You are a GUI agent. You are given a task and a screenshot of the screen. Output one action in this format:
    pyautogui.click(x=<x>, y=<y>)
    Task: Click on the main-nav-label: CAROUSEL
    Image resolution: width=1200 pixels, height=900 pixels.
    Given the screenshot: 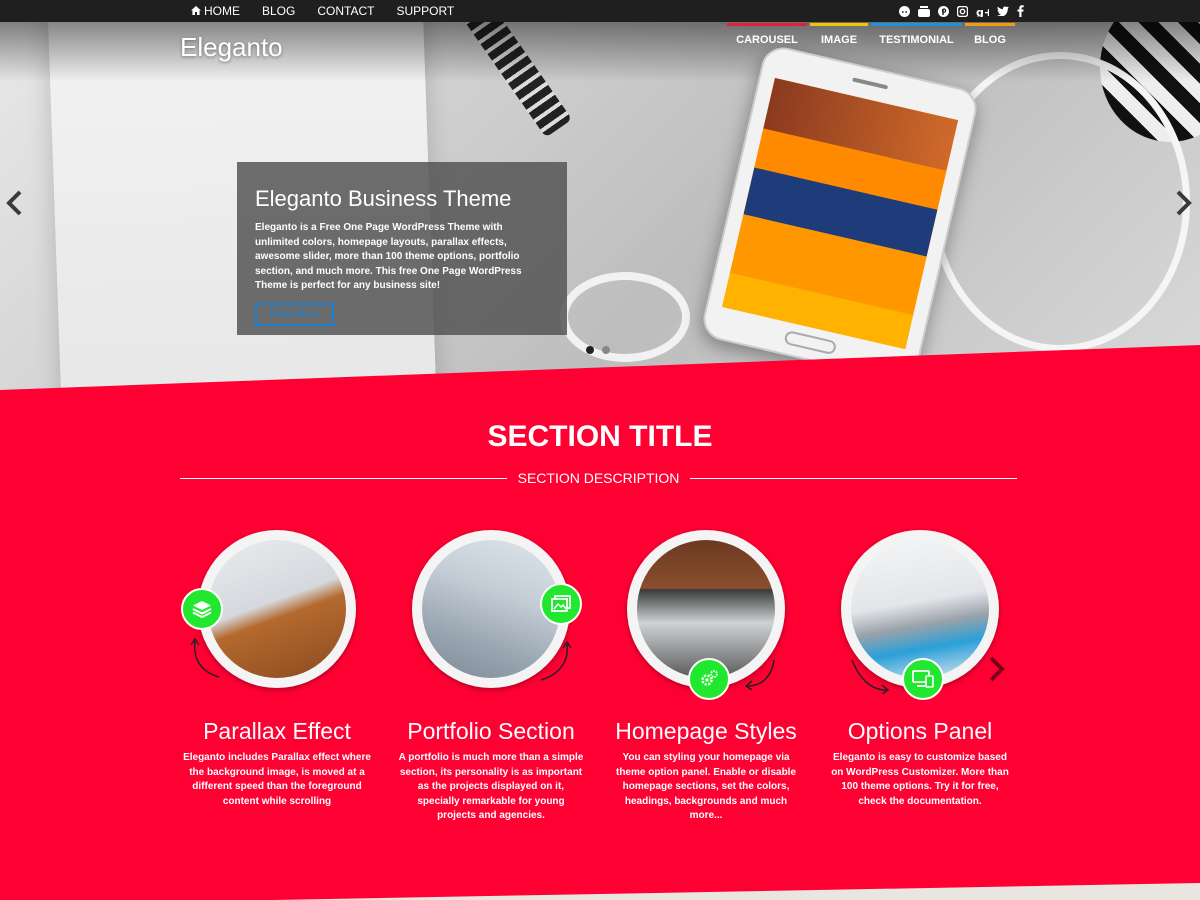 What is the action you would take?
    pyautogui.click(x=767, y=40)
    